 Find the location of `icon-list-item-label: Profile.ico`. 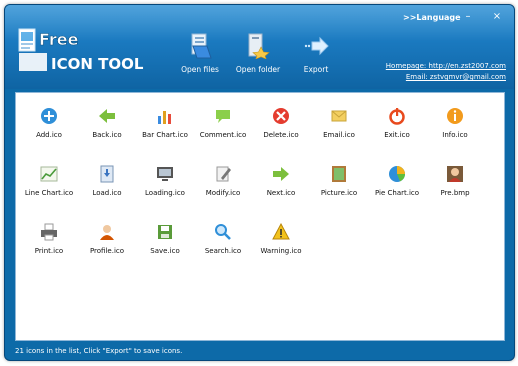

icon-list-item-label: Profile.ico is located at coordinates (107, 251).